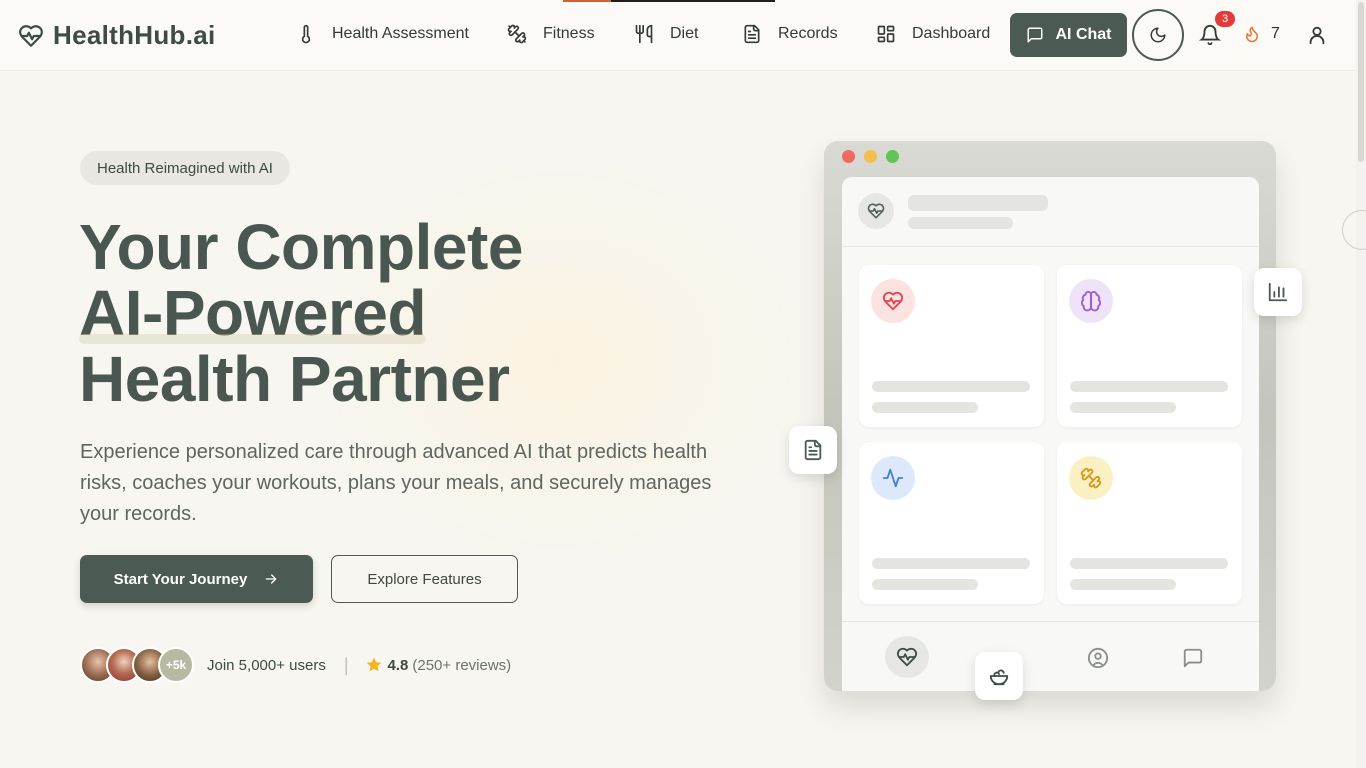 This screenshot has height=768, width=1366. What do you see at coordinates (373, 664) in the screenshot?
I see `star-icon` at bounding box center [373, 664].